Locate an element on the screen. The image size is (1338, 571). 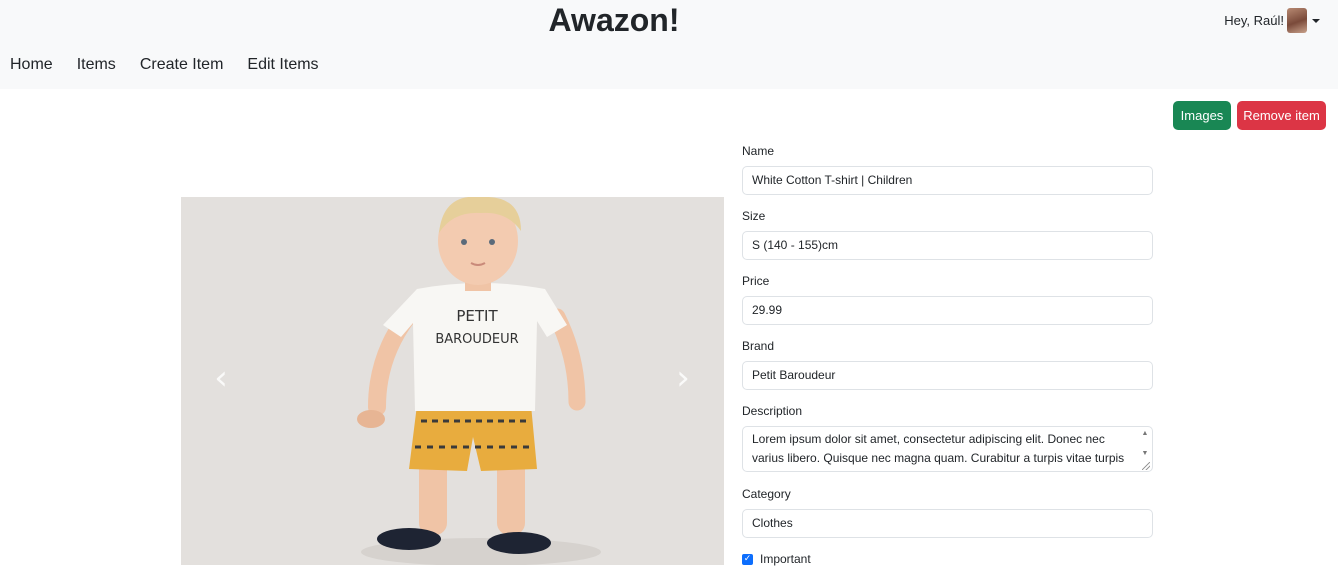
name-label: Name is located at coordinates (758, 151).